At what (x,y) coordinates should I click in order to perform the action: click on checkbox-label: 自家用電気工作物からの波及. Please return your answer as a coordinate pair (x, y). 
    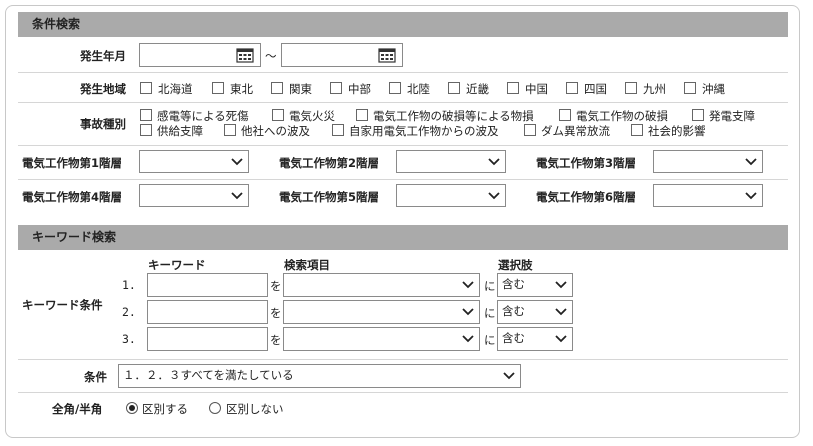
    Looking at the image, I should click on (424, 131).